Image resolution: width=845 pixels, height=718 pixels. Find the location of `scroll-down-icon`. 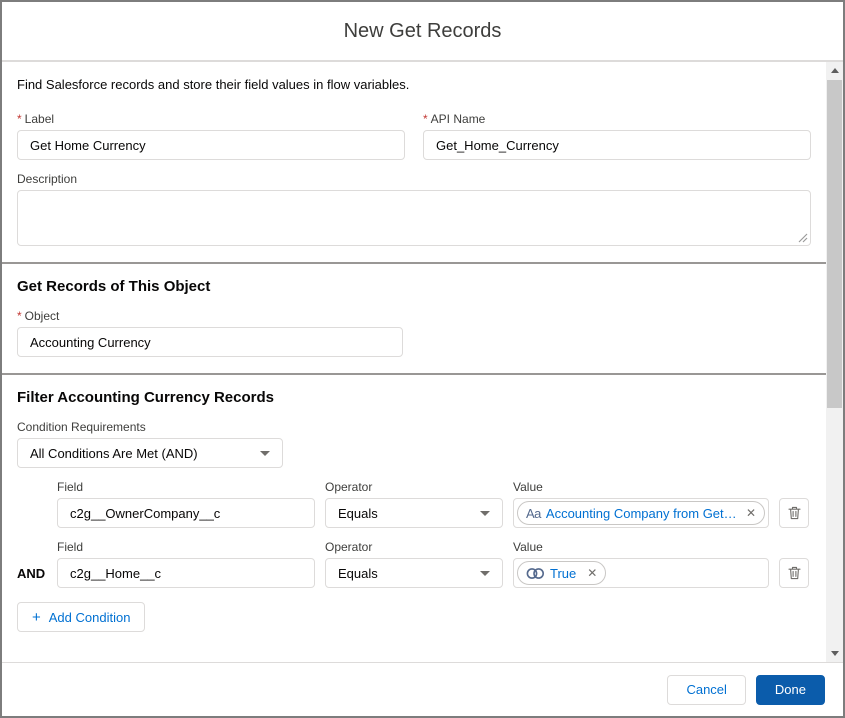

scroll-down-icon is located at coordinates (834, 653).